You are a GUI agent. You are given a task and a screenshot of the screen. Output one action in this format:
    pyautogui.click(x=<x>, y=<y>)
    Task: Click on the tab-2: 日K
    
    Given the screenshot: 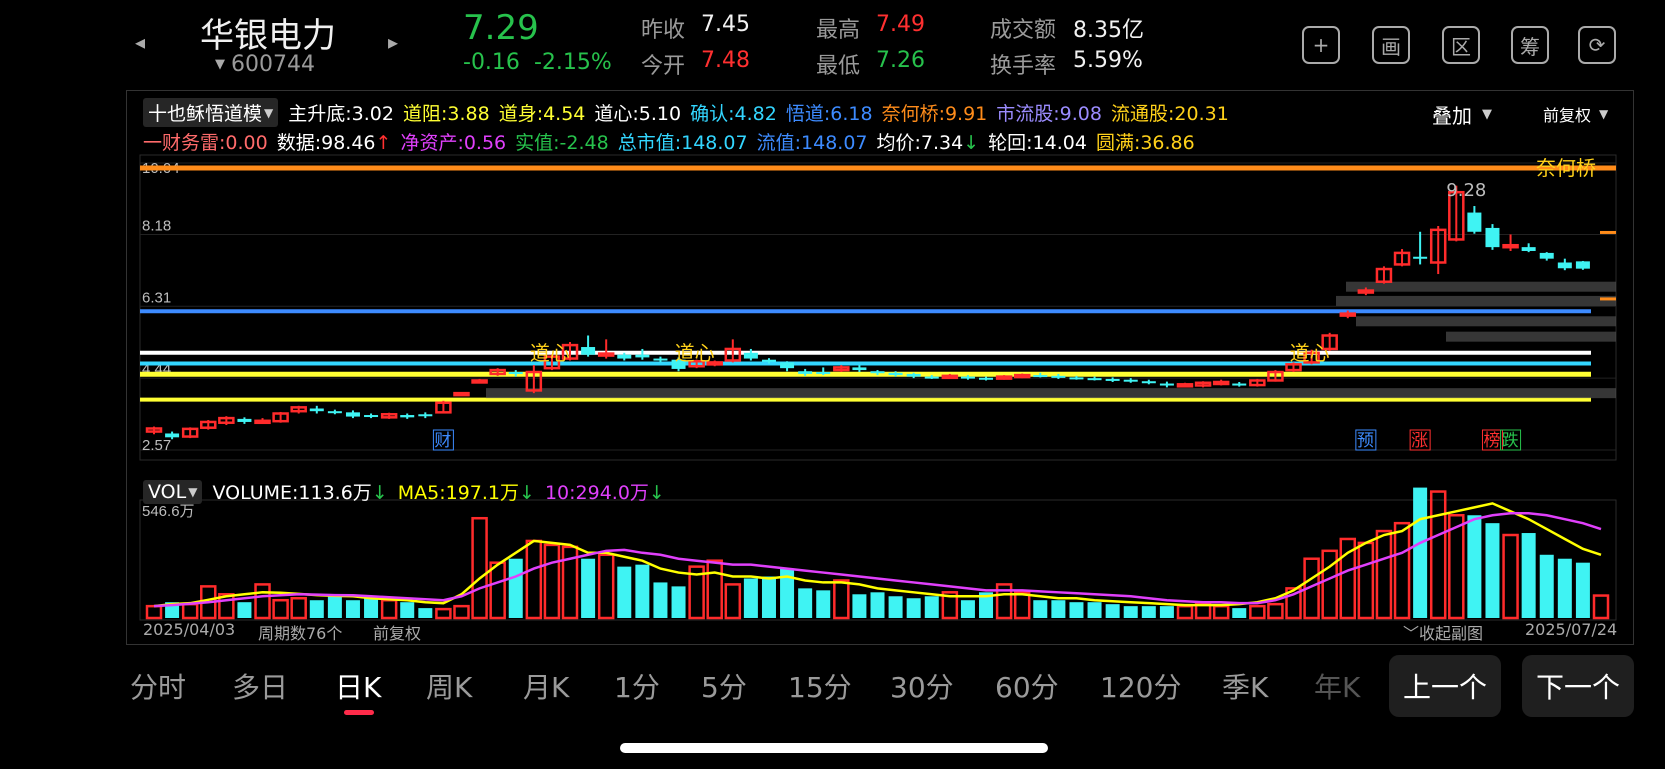 What is the action you would take?
    pyautogui.click(x=358, y=686)
    